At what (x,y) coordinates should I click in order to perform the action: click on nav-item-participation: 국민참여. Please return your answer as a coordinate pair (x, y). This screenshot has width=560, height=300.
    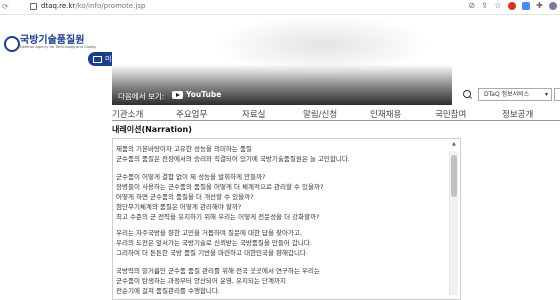
    Looking at the image, I should click on (450, 114).